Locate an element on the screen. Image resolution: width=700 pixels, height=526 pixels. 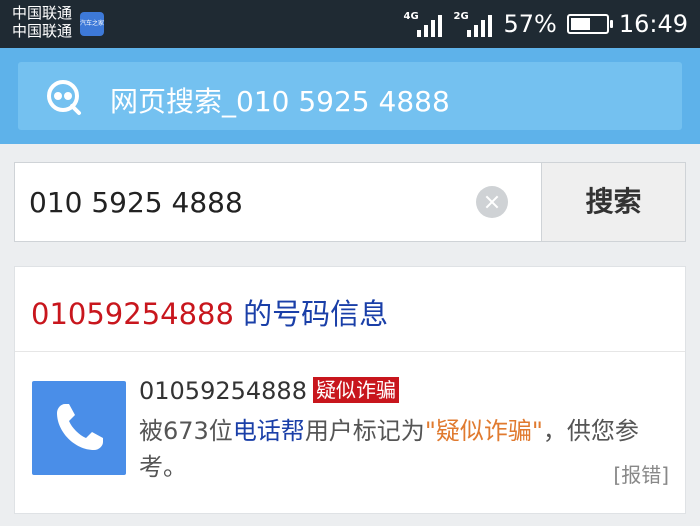
result-heading: 01059254888 的号码信息 is located at coordinates (209, 312).